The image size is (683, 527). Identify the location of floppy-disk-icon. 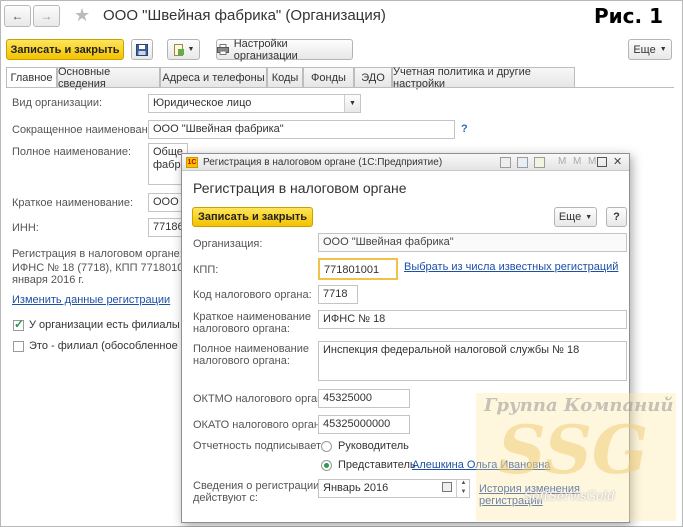
(142, 49).